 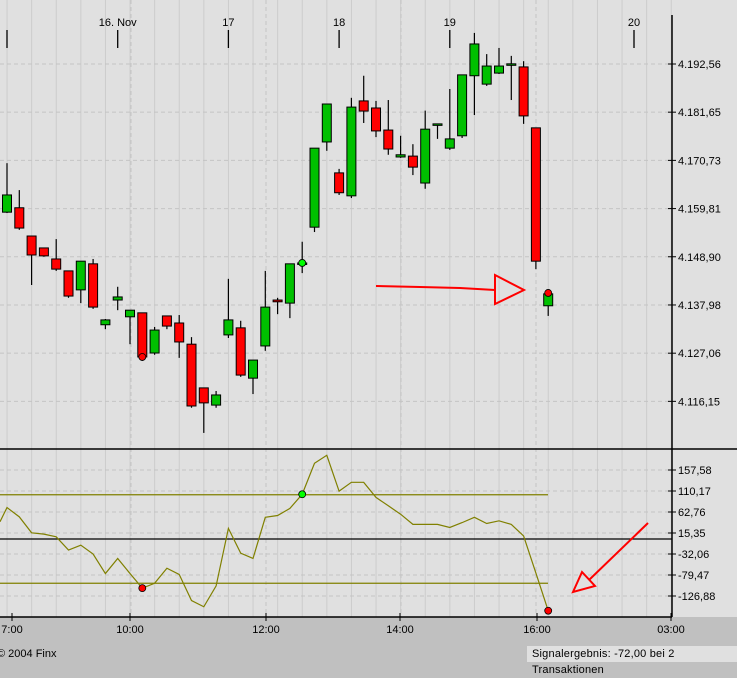 I want to click on signal-marker-buy, so click(x=302, y=263).